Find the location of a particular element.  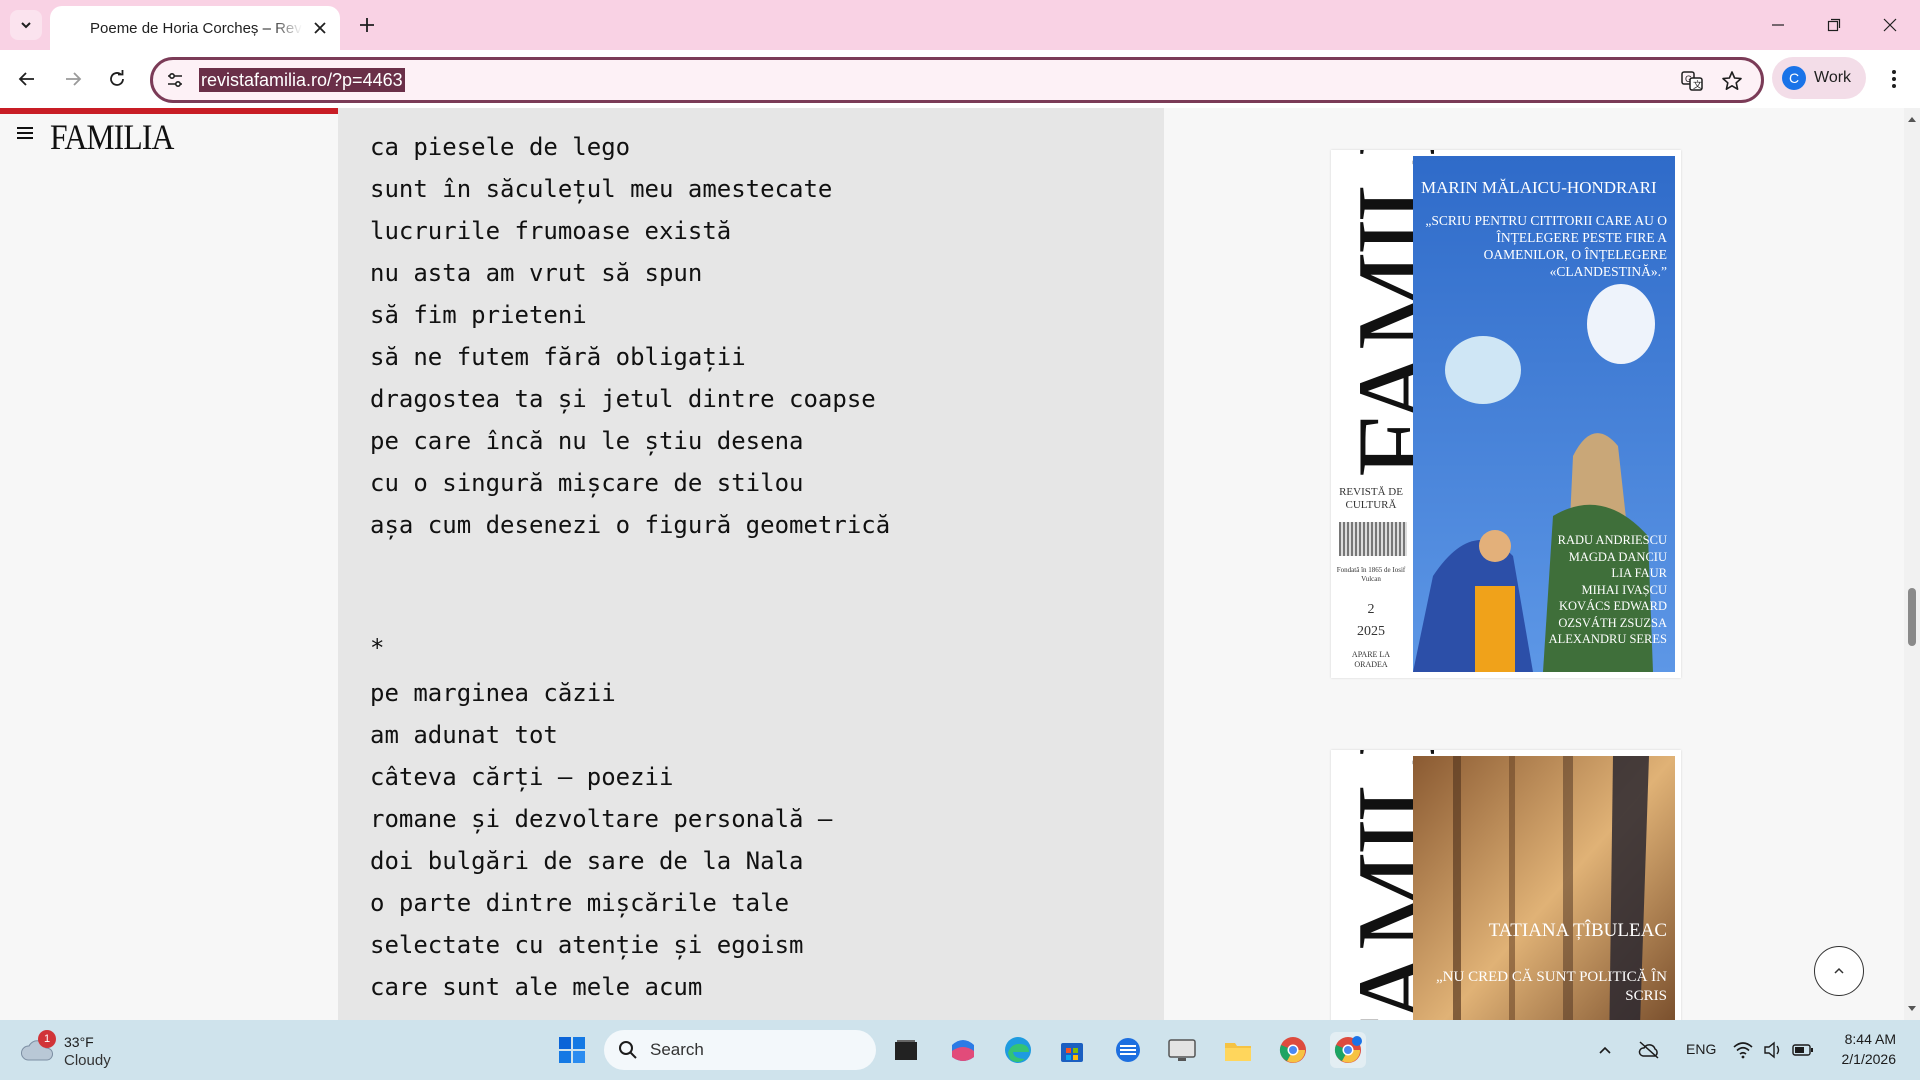

task-view-button is located at coordinates (906, 1050).